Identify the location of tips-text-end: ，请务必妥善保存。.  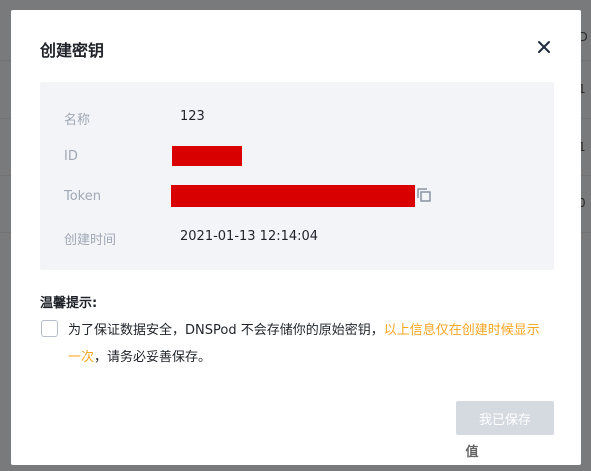
(153, 357).